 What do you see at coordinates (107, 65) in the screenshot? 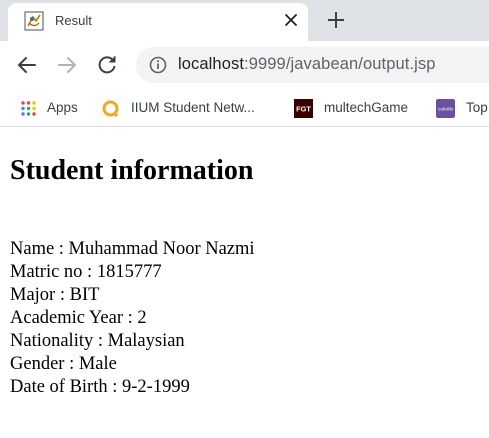
I see `reload-icon` at bounding box center [107, 65].